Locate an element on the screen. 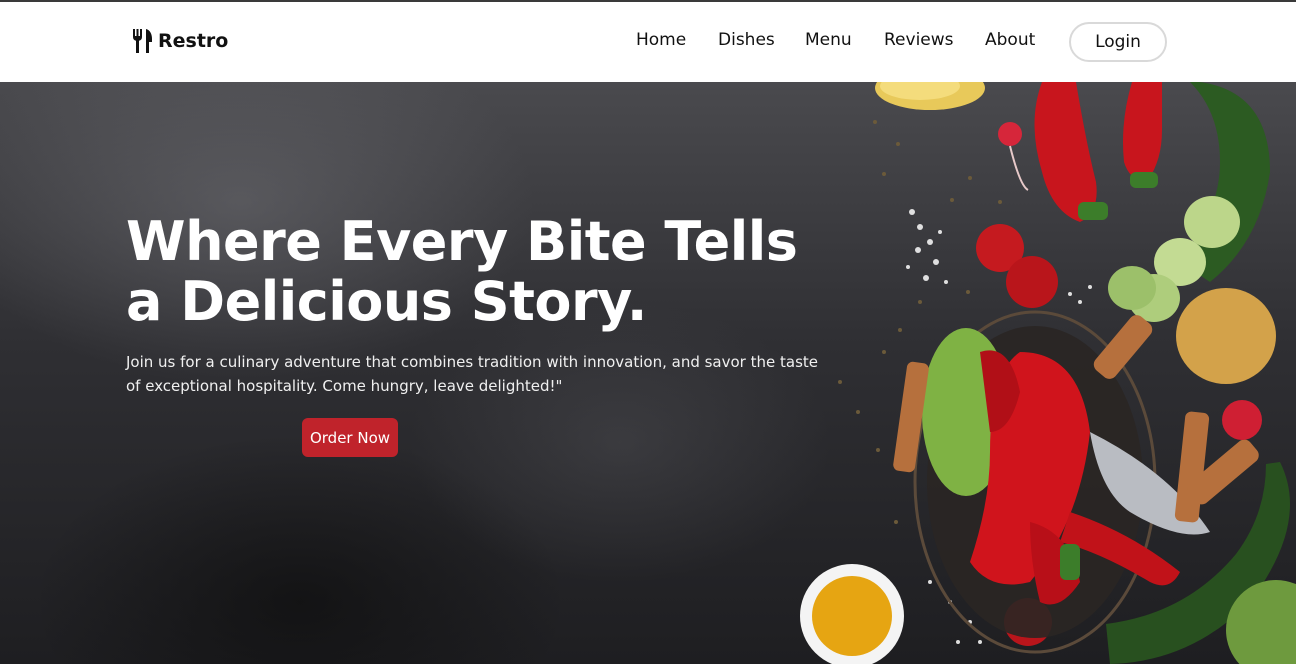 The height and width of the screenshot is (664, 1296). nav-link-menu: Menu is located at coordinates (828, 40).